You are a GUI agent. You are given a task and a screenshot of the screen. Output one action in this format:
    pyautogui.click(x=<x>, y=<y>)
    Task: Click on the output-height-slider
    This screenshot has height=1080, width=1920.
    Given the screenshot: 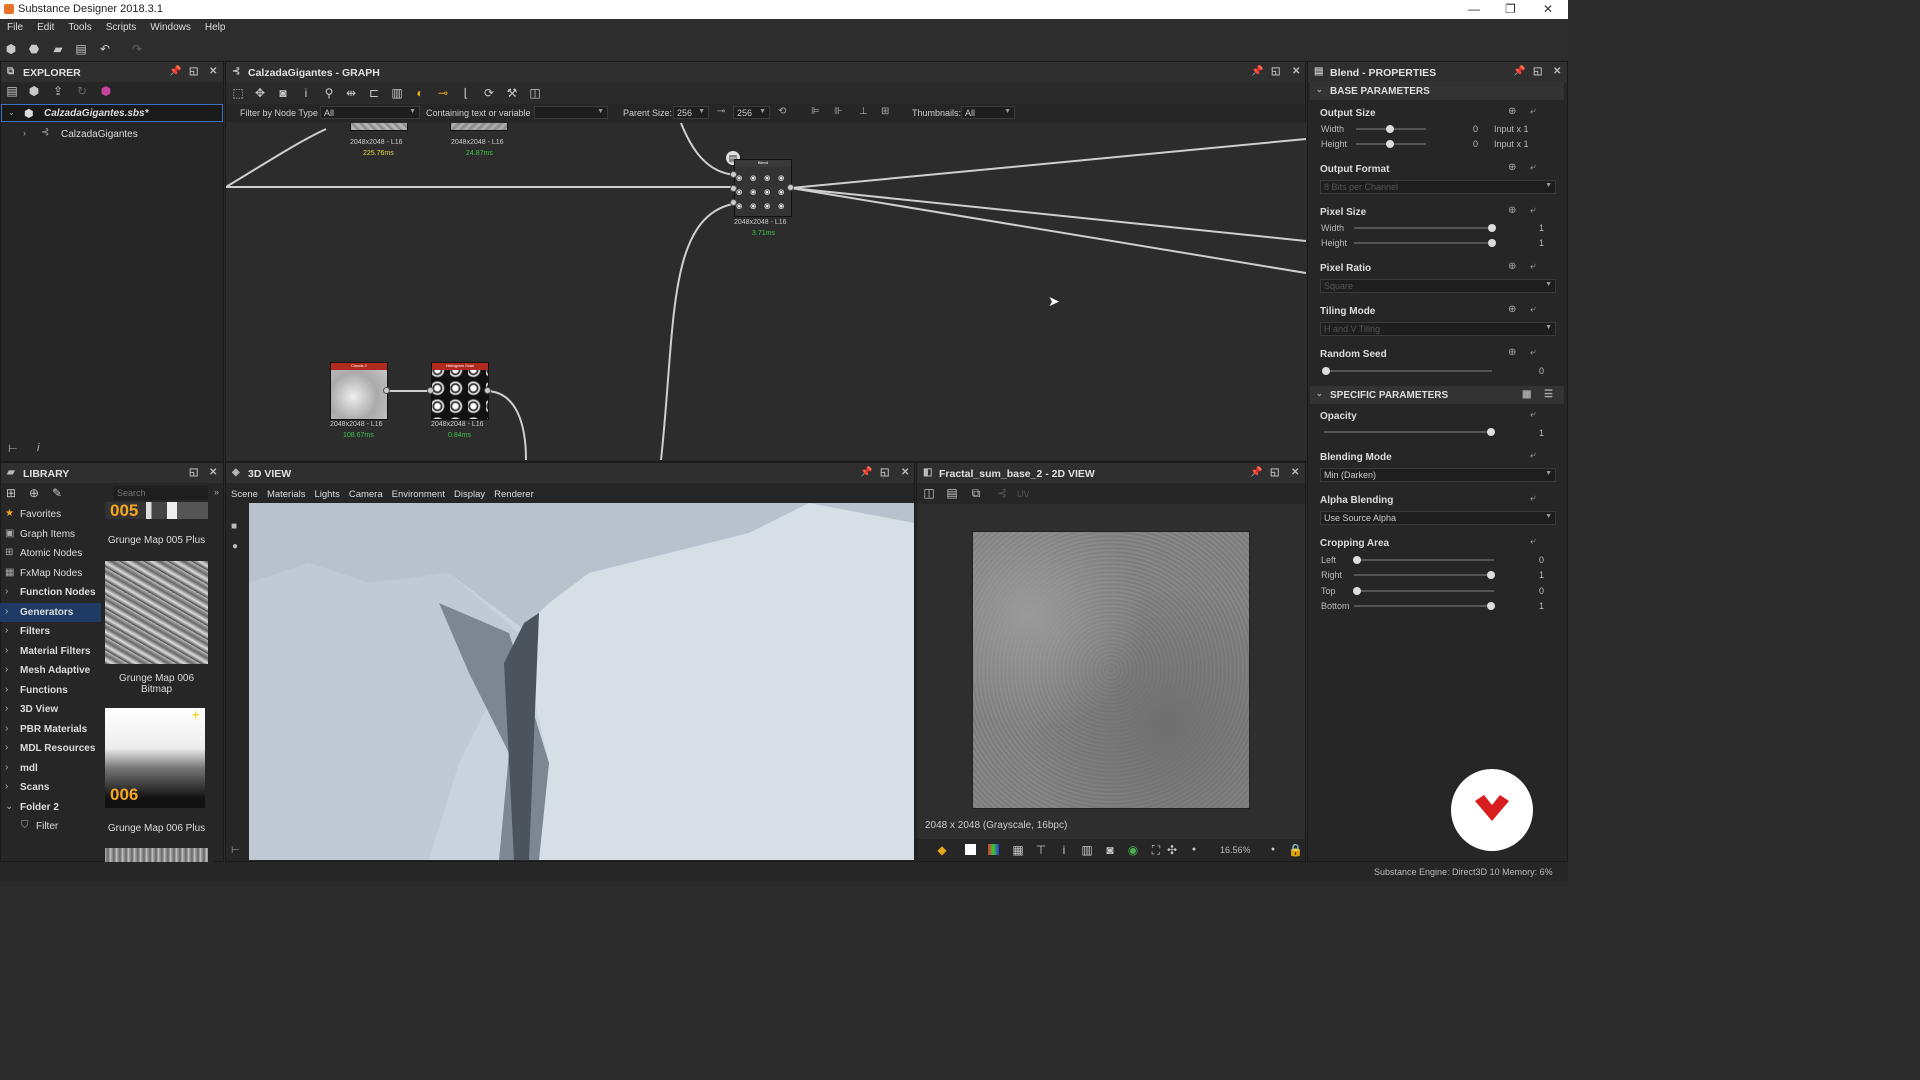 What is the action you would take?
    pyautogui.click(x=1391, y=144)
    